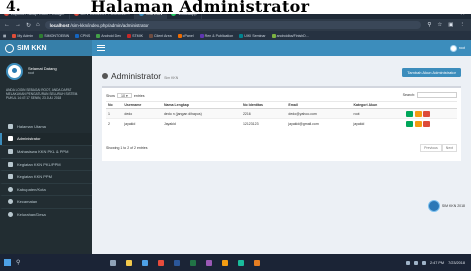  What do you see at coordinates (42, 71) in the screenshot?
I see `user-info: Selamat Datang root` at bounding box center [42, 71].